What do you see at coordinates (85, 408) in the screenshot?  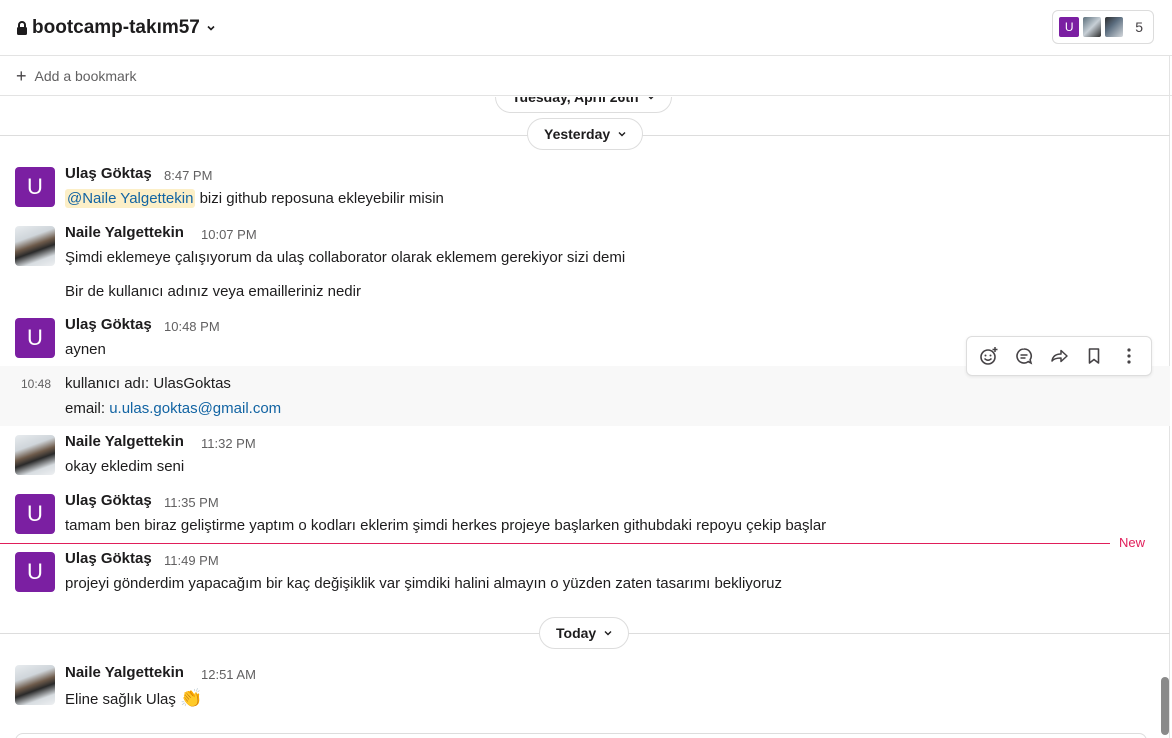 I see `email-label: email:` at bounding box center [85, 408].